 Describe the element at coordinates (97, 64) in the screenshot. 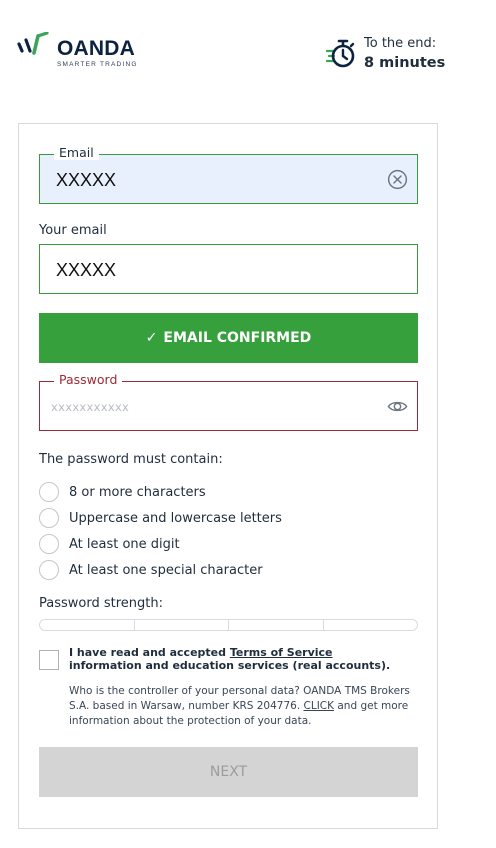

I see `brand-tagline: SMARTER TRADING` at that location.